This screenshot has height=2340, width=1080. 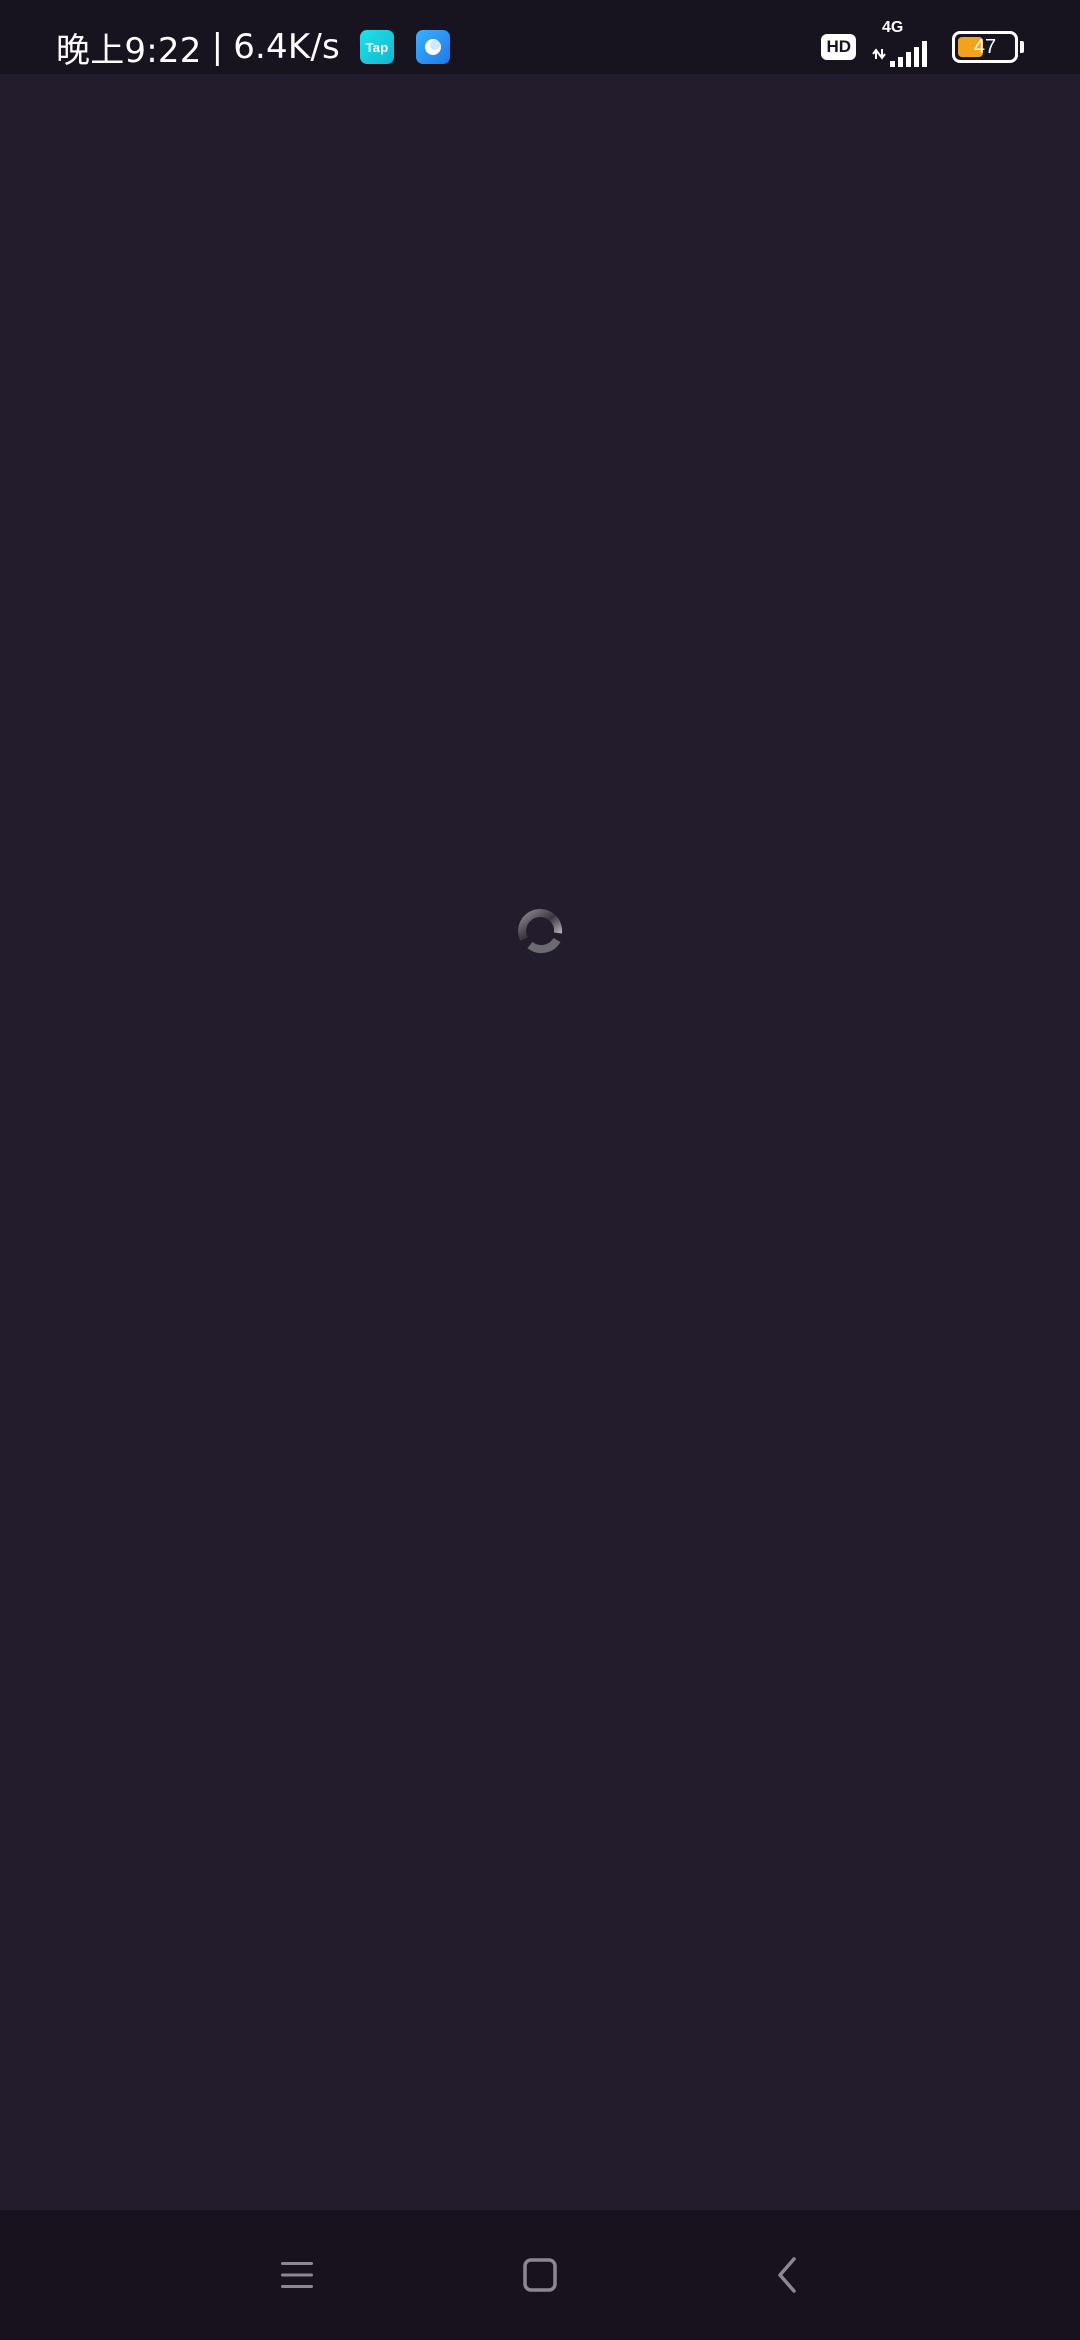 I want to click on status-bar: 晚上9:22 | 6.4K/s Tap HD 4G 47, so click(x=540, y=37).